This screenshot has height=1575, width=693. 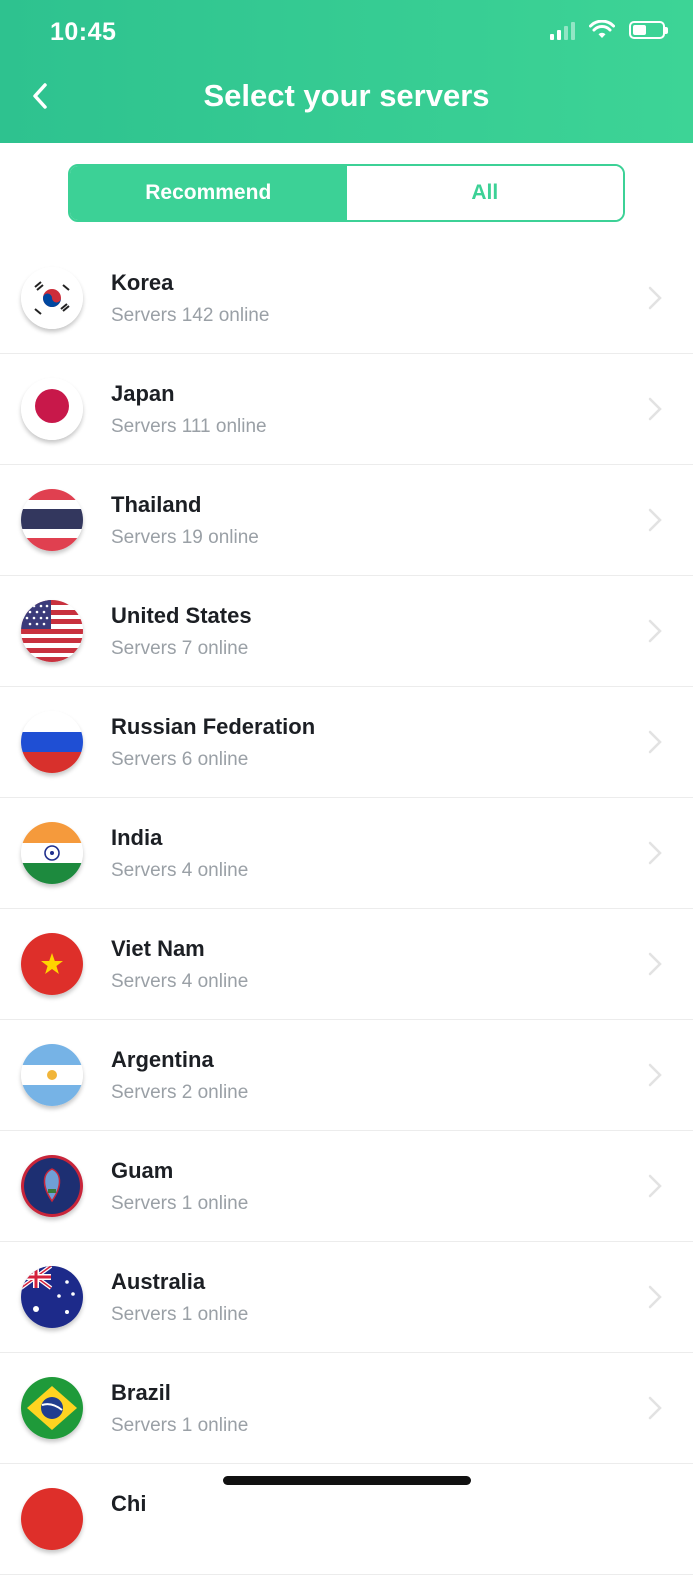 I want to click on thailand-flag-icon, so click(x=52, y=520).